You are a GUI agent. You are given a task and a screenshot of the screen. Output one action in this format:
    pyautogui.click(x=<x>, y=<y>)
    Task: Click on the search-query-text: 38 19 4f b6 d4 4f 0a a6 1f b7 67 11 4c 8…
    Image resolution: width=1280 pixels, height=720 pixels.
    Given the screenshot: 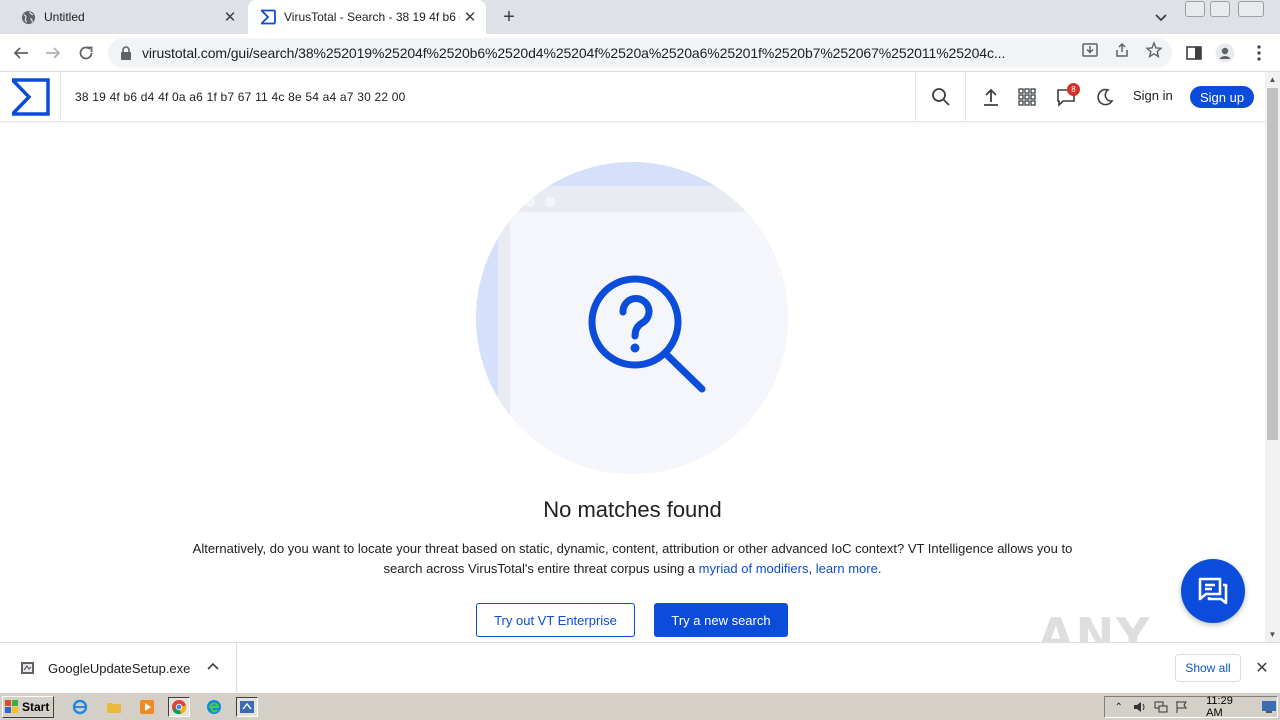 What is the action you would take?
    pyautogui.click(x=240, y=97)
    